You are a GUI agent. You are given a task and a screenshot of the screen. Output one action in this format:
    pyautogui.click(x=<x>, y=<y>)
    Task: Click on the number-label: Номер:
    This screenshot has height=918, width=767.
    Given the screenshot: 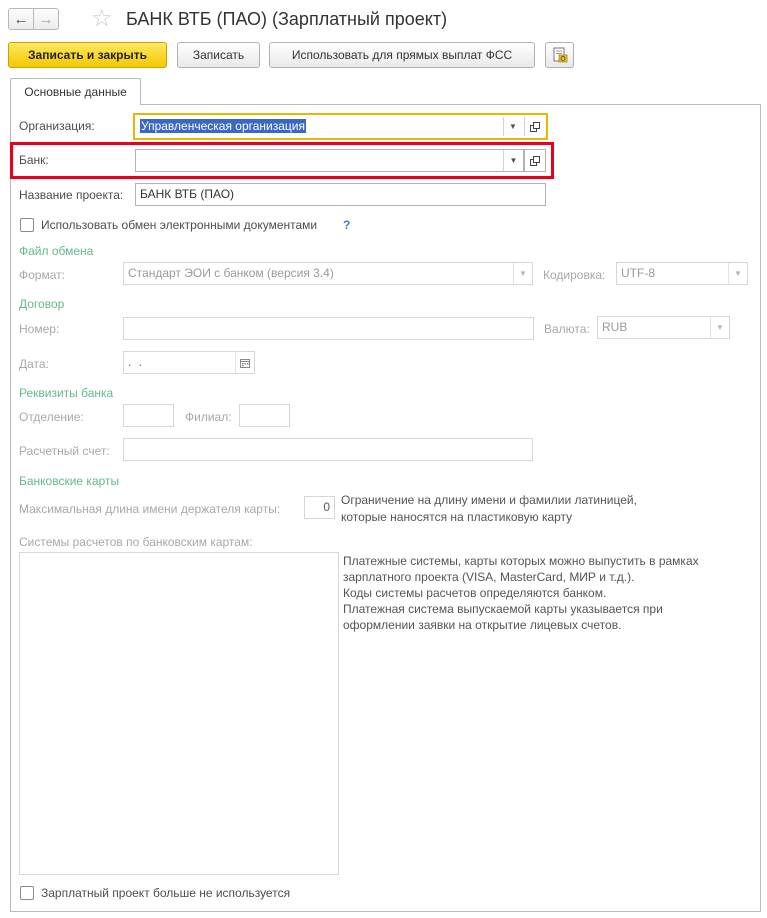 What is the action you would take?
    pyautogui.click(x=39, y=329)
    